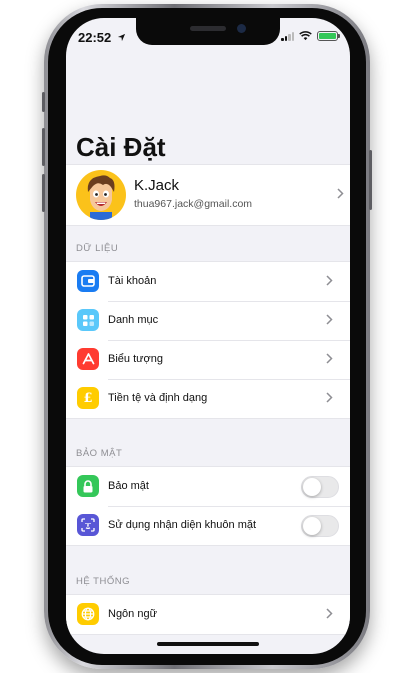  I want to click on security-group: Bảo mật Sử dụng nhận diện khuôn mặt, so click(208, 506).